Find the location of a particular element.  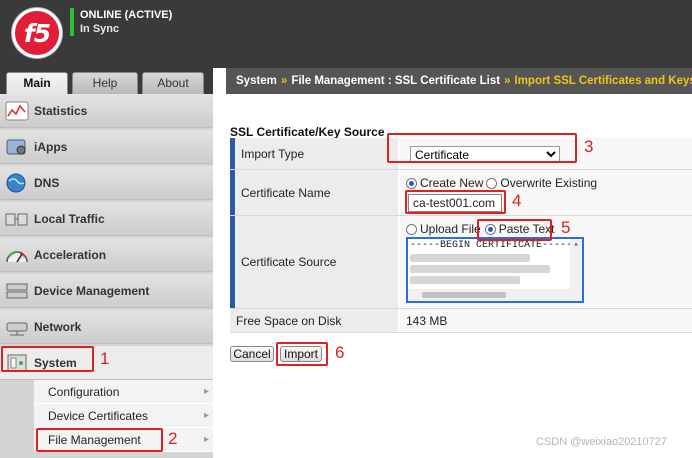

annotation-number-6: 6 is located at coordinates (340, 352).